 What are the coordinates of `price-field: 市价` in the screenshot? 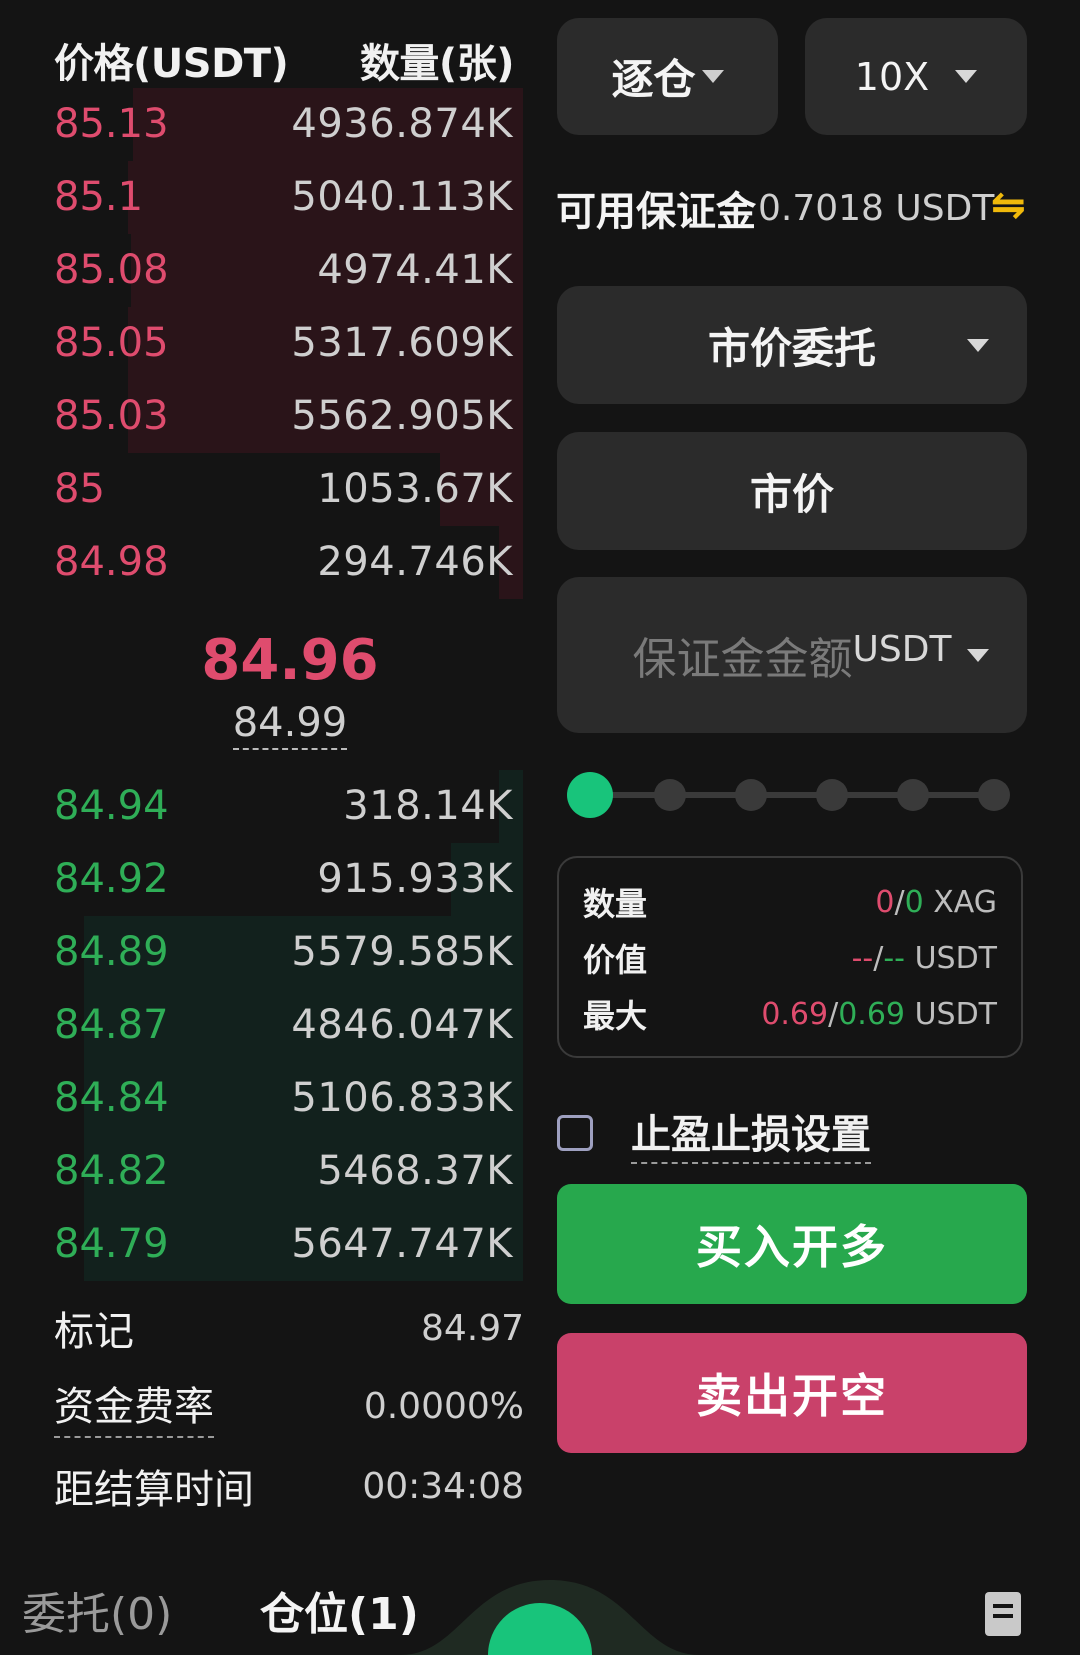 It's located at (792, 491).